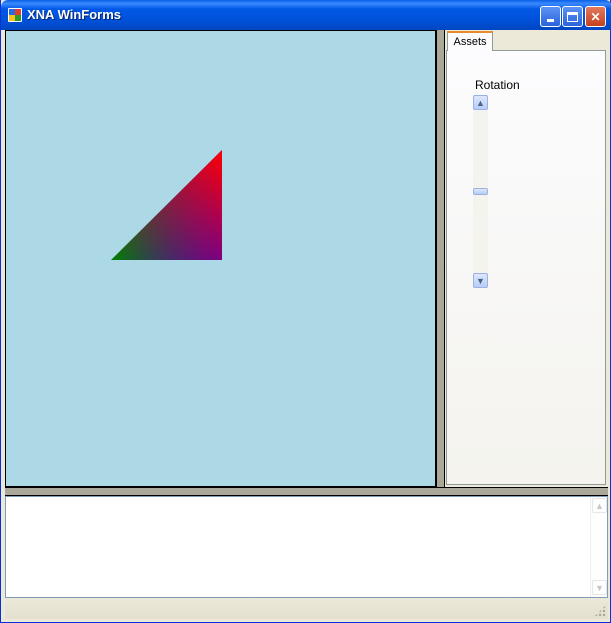  What do you see at coordinates (550, 20) in the screenshot?
I see `minimize-icon` at bounding box center [550, 20].